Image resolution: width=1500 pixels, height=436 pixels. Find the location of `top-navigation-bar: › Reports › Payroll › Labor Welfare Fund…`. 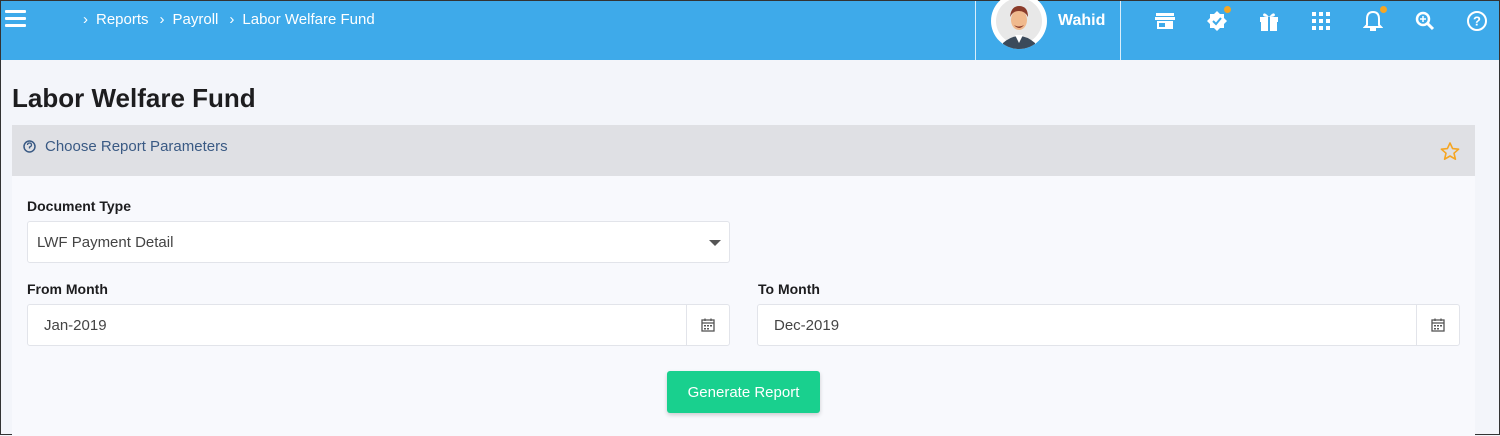

top-navigation-bar: › Reports › Payroll › Labor Welfare Fund… is located at coordinates (750, 30).